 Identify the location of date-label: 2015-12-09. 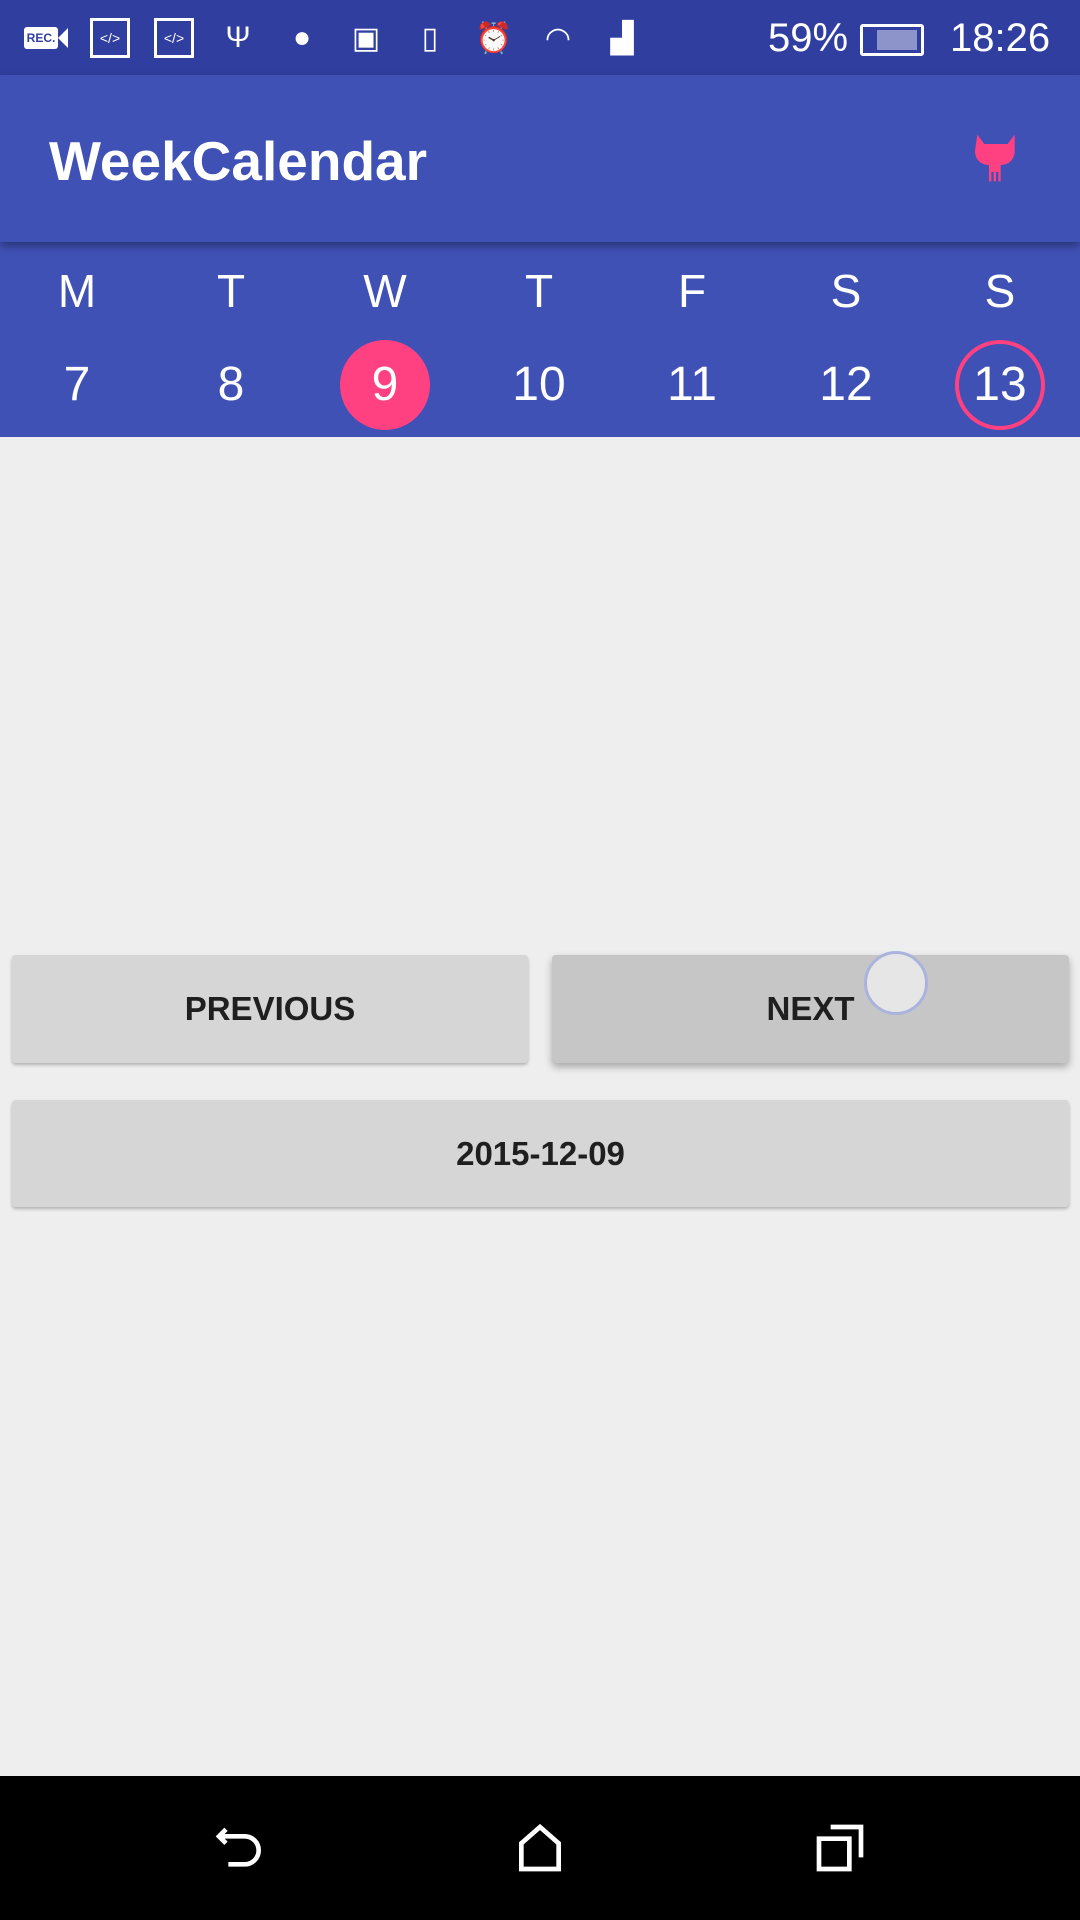
(540, 1153).